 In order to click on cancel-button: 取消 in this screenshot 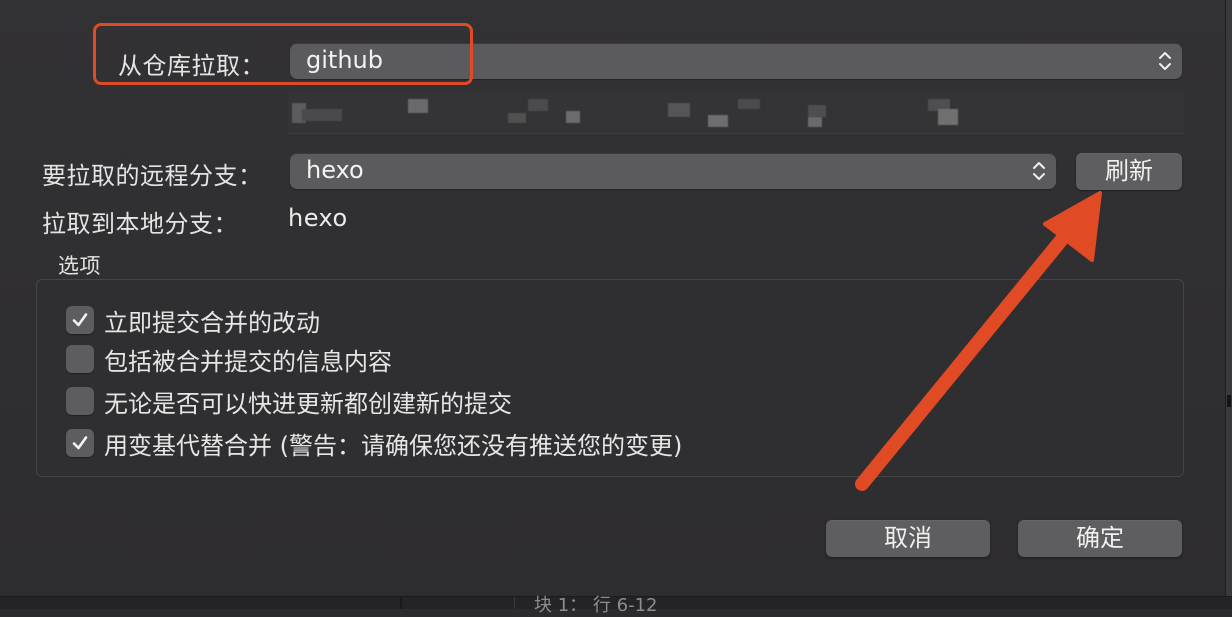, I will do `click(908, 538)`.